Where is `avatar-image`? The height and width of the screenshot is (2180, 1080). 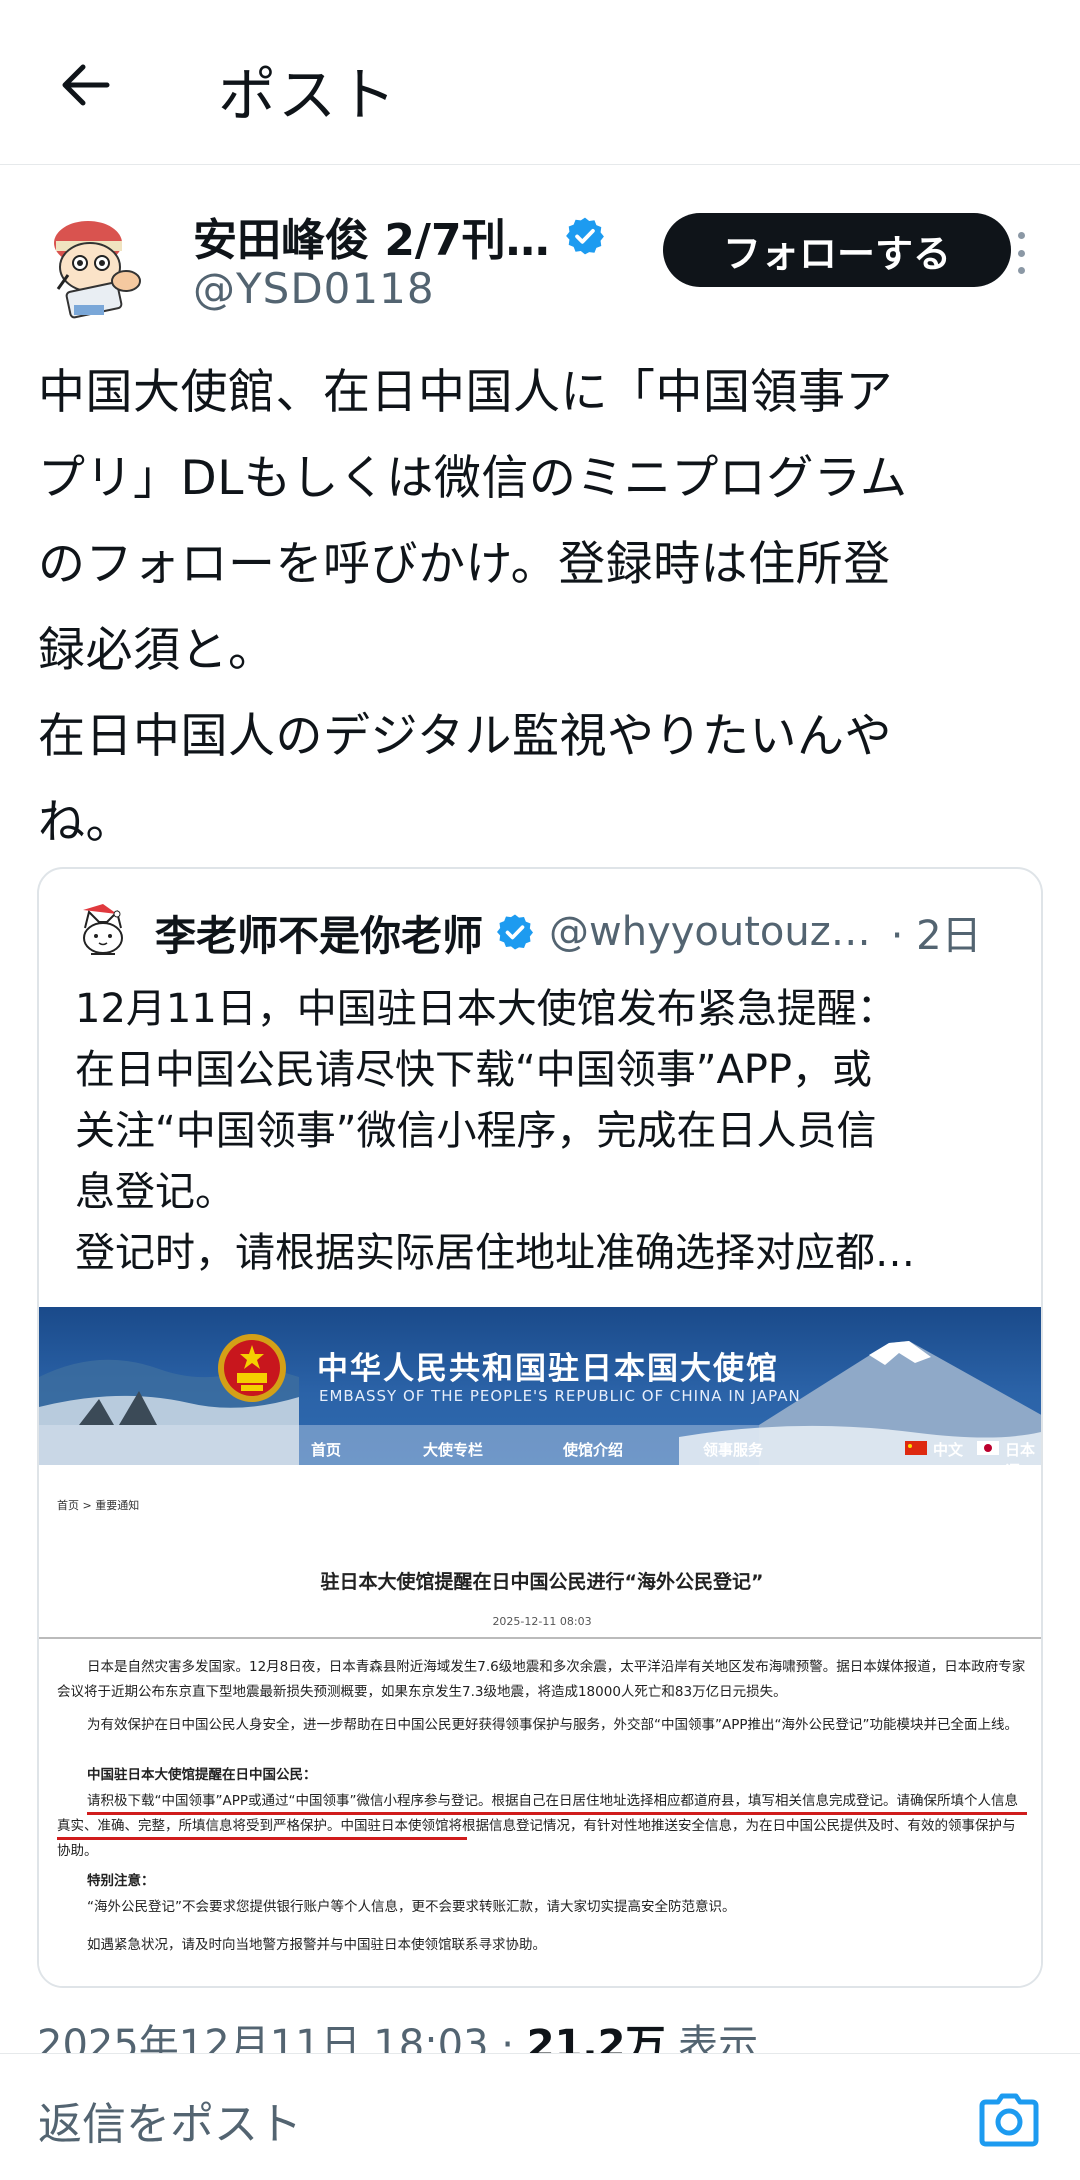 avatar-image is located at coordinates (98, 265).